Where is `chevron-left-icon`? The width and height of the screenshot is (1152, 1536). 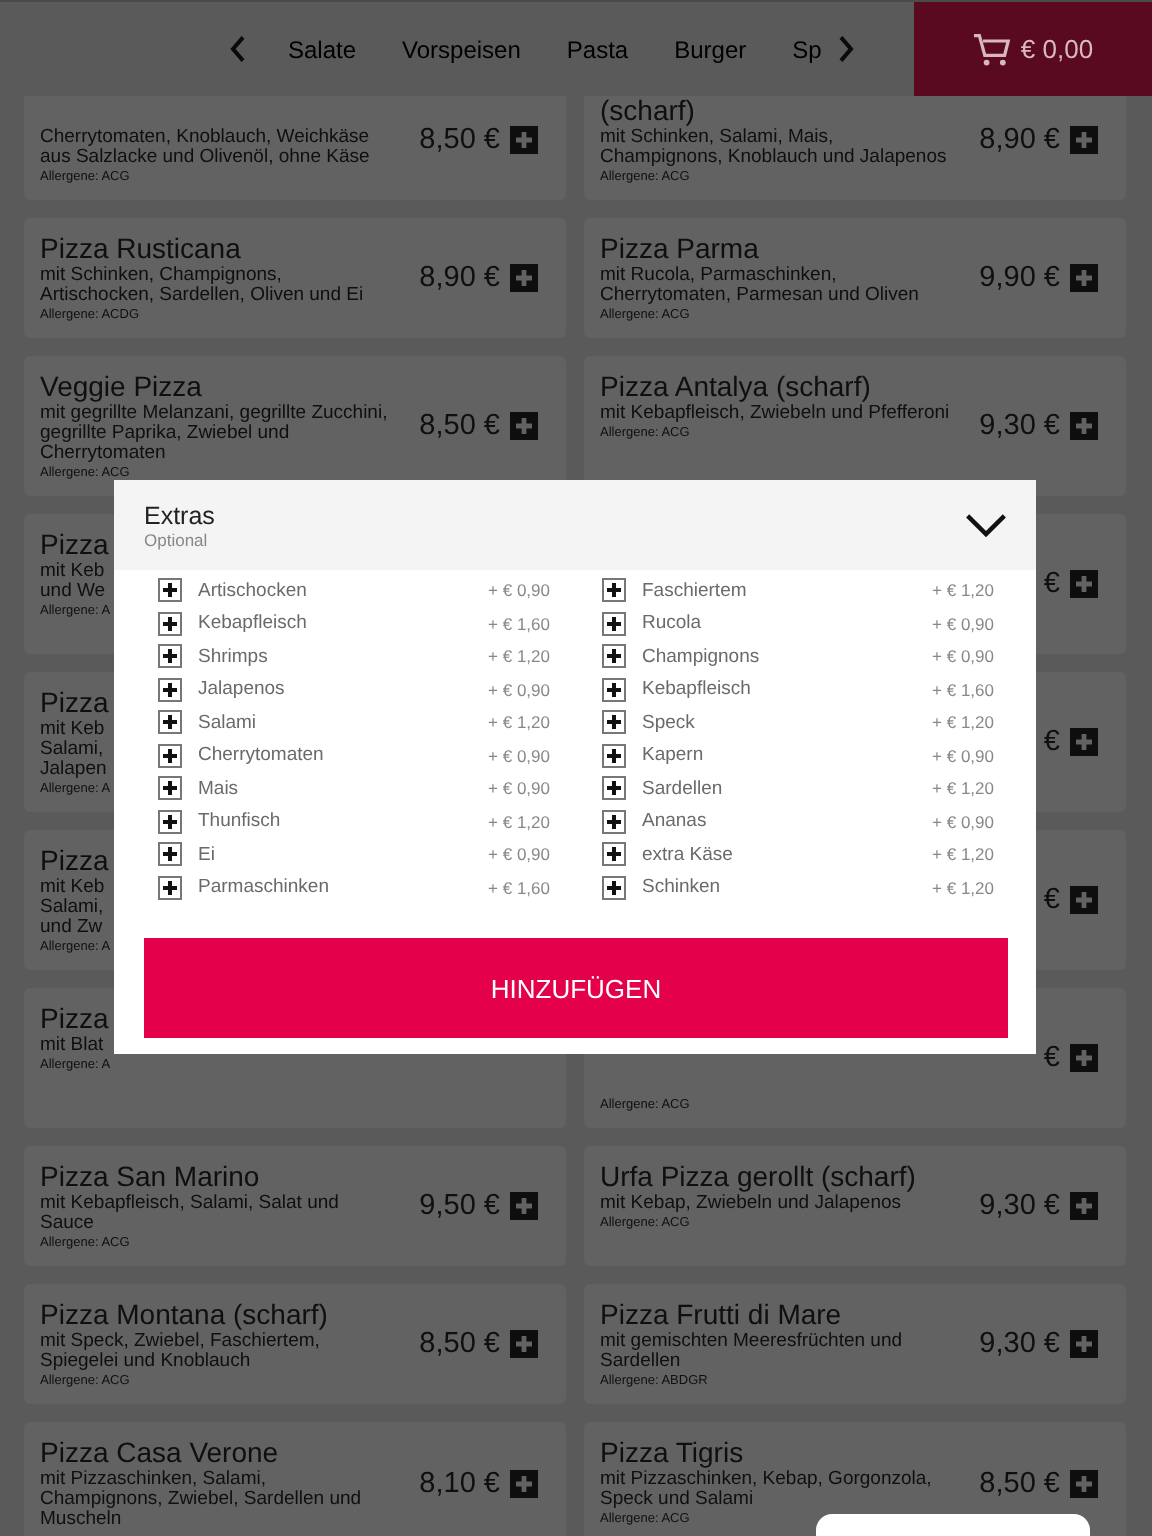
chevron-left-icon is located at coordinates (238, 49).